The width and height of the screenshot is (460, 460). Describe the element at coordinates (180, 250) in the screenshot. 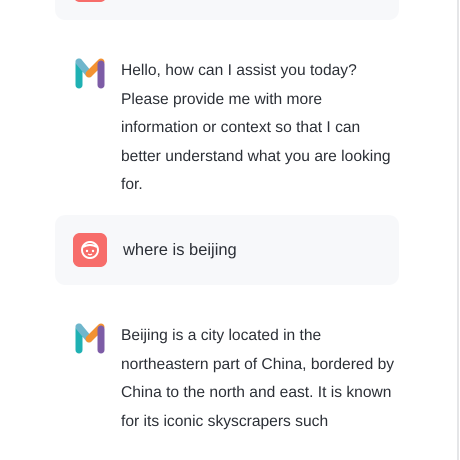

I see `user-message-text: where is beijing` at that location.